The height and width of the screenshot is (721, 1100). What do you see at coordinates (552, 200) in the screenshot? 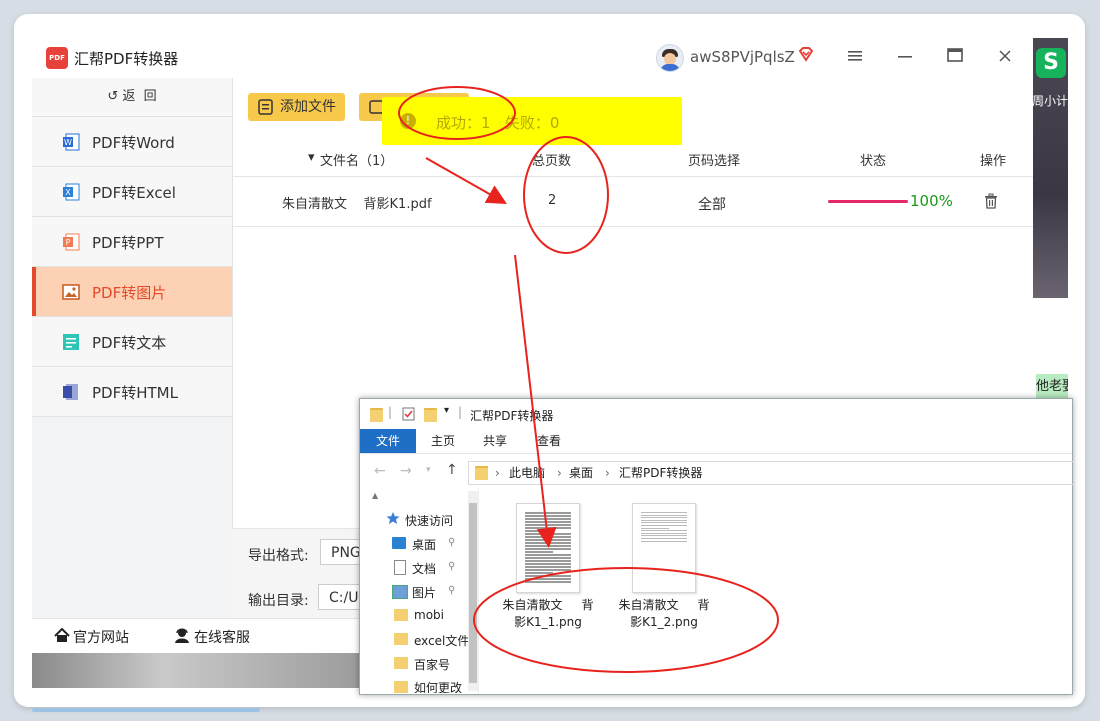
I see `row-pages: 2` at bounding box center [552, 200].